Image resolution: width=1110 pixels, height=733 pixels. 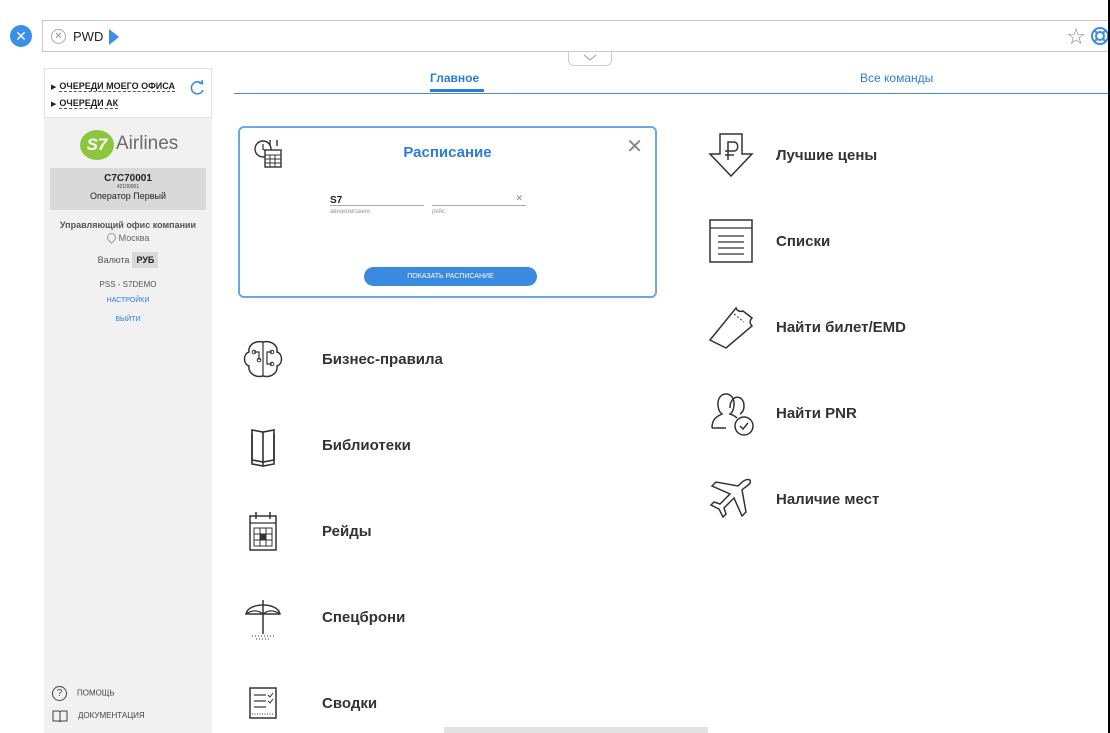 What do you see at coordinates (479, 198) in the screenshot?
I see `flight-field: ✕` at bounding box center [479, 198].